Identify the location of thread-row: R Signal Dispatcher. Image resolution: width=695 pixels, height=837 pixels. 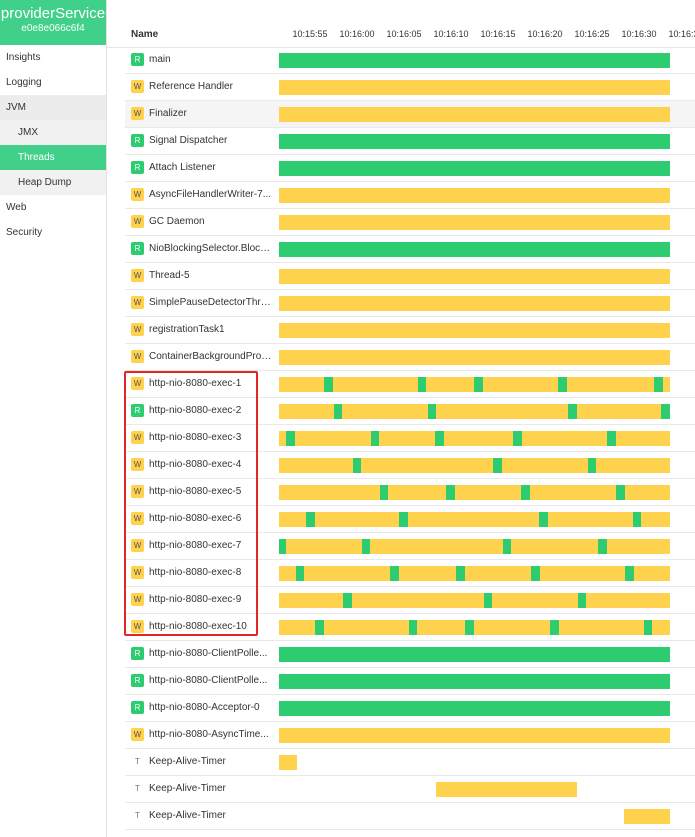
(410, 141).